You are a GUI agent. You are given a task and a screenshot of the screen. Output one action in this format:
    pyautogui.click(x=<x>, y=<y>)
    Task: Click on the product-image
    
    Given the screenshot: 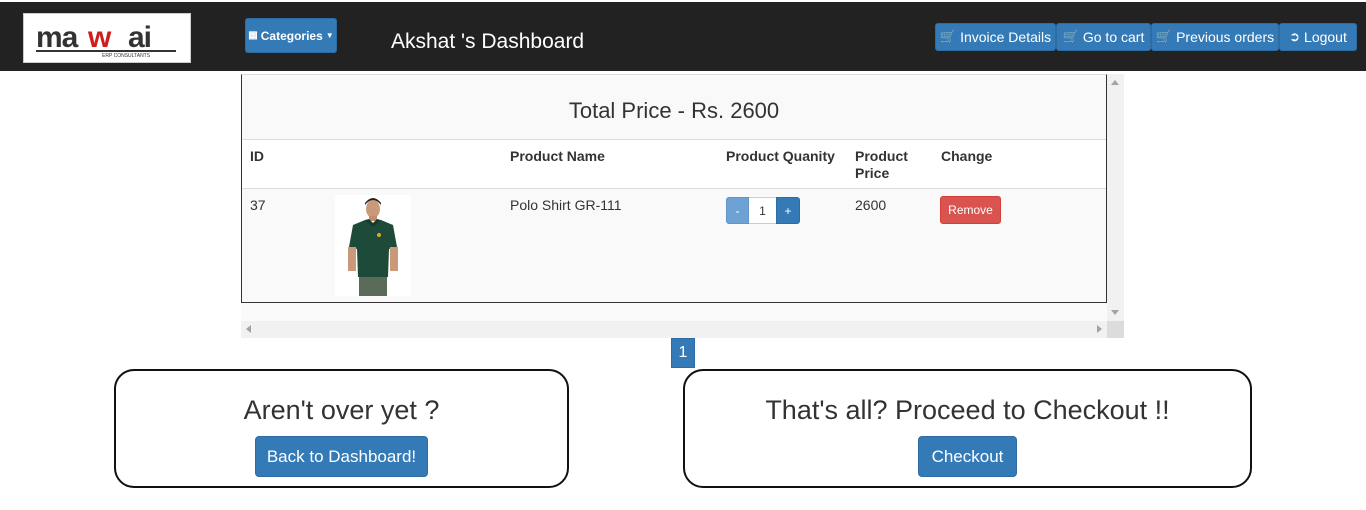 What is the action you would take?
    pyautogui.click(x=373, y=245)
    